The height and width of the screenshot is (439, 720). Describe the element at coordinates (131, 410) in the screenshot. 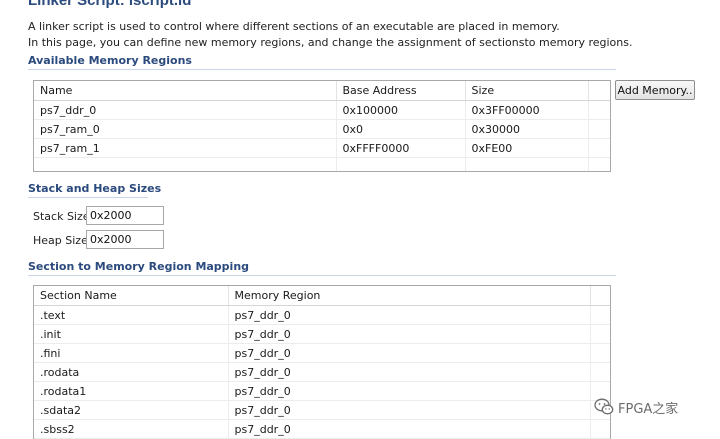

I see `cell-section-name: .sdata2` at that location.